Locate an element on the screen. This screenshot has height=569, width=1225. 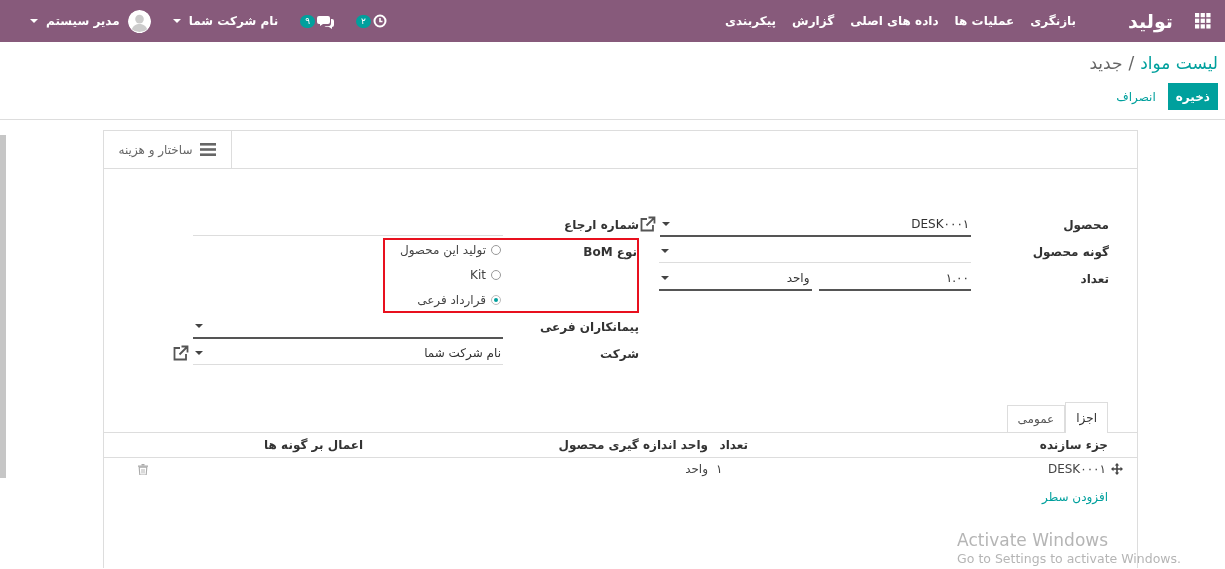
quantity-field: ۱.۰۰ is located at coordinates (894, 278).